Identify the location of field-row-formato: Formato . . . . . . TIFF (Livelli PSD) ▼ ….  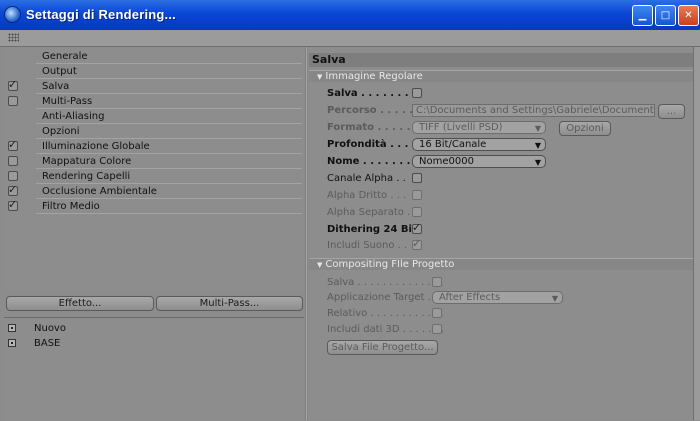
(501, 128).